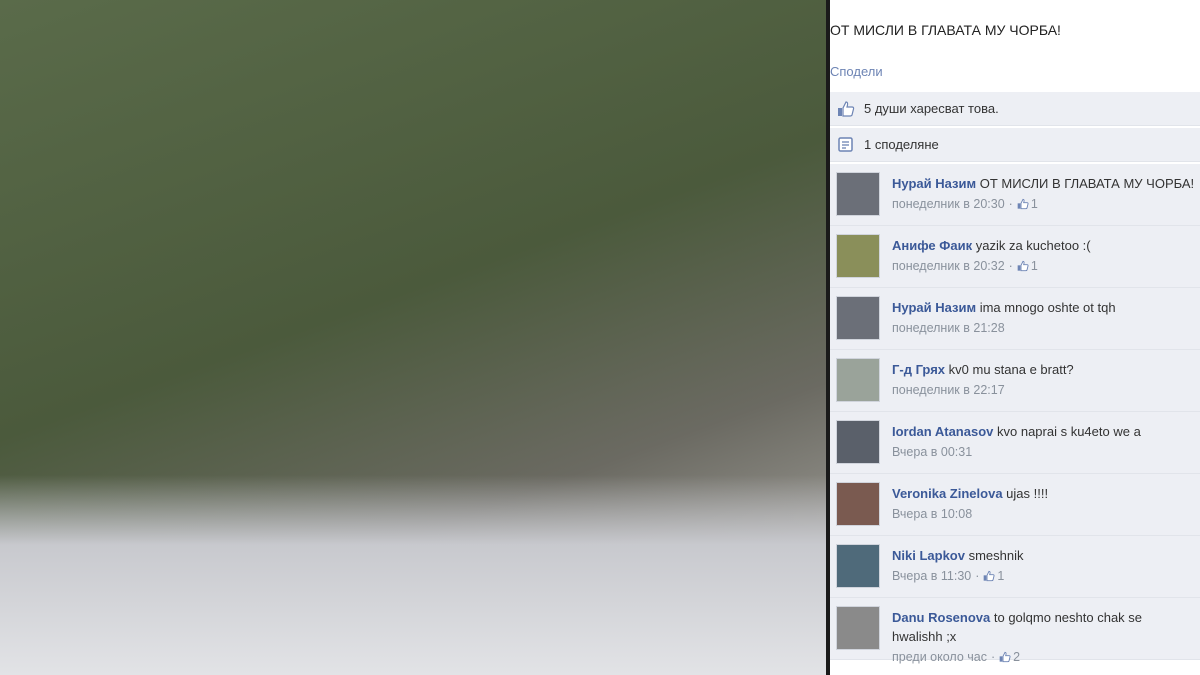  I want to click on likes-count-text: 5 души харесват това., so click(931, 108).